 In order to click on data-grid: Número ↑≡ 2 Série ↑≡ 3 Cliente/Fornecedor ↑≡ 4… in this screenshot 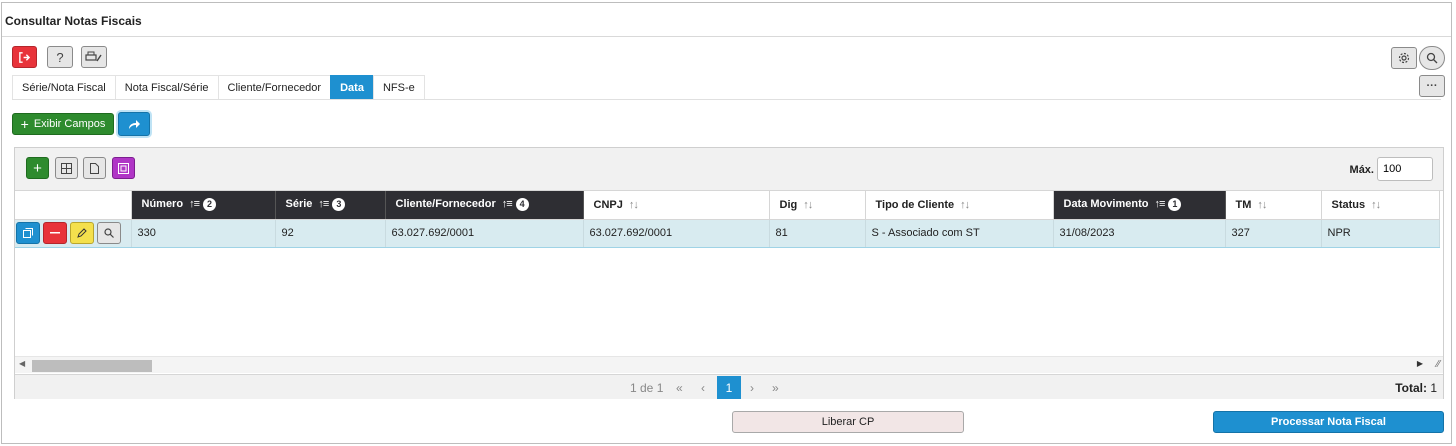, I will do `click(727, 219)`.